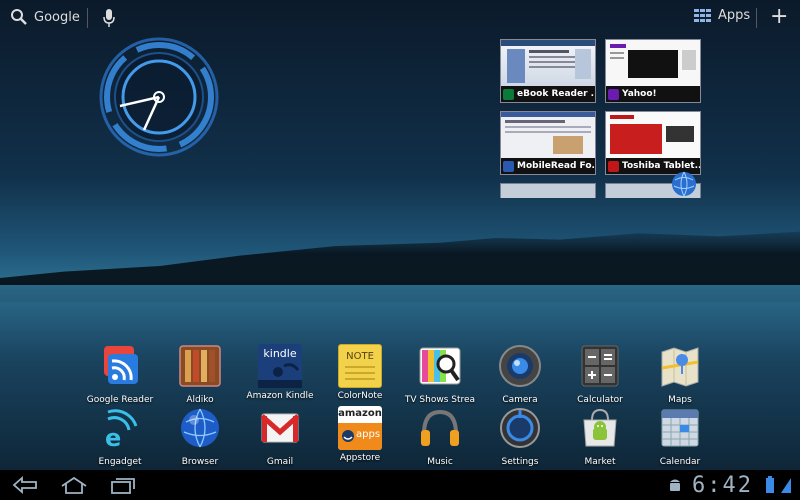  What do you see at coordinates (520, 462) in the screenshot?
I see `app-label: Settings` at bounding box center [520, 462].